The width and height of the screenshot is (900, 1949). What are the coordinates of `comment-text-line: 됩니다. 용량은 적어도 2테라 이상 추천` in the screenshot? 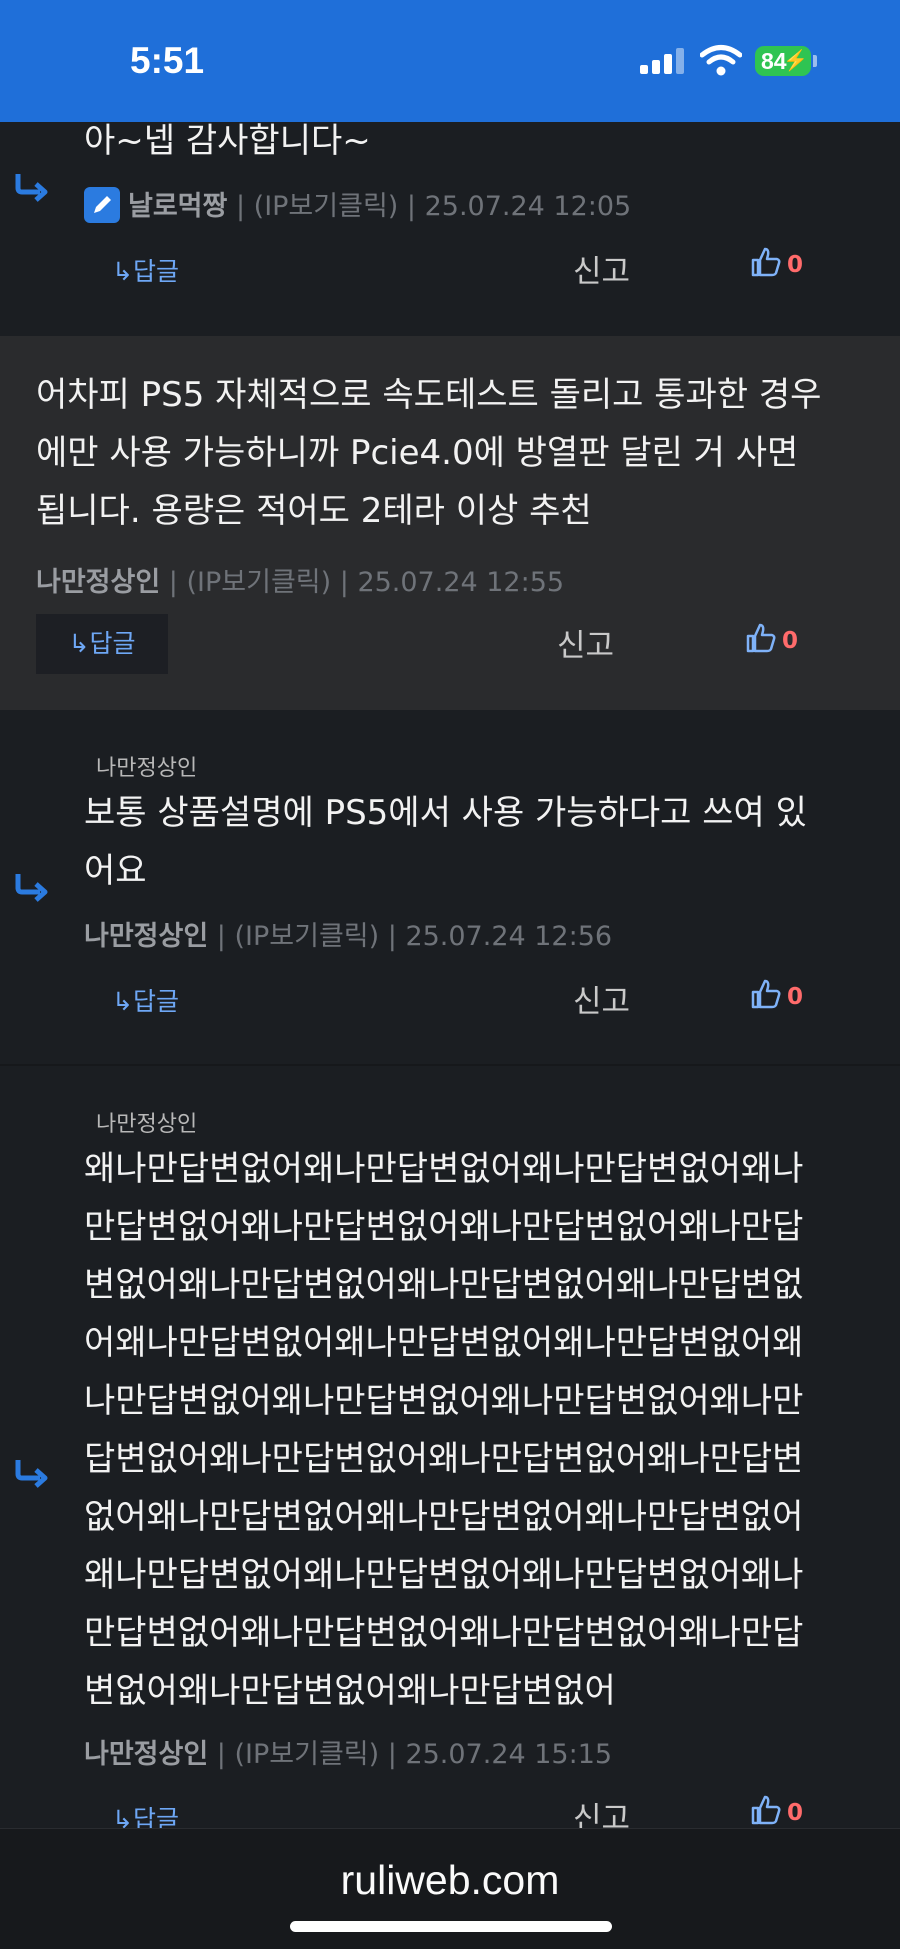 It's located at (314, 511).